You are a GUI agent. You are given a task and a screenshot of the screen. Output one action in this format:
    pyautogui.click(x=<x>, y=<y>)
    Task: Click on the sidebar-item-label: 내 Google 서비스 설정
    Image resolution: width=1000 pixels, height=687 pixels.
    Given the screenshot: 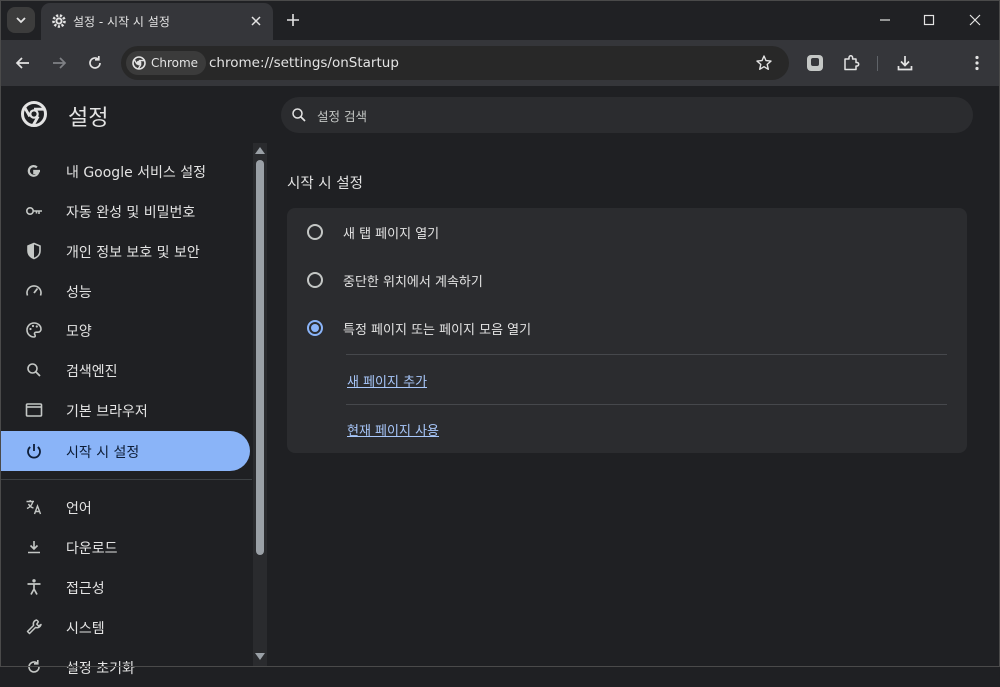 What is the action you would take?
    pyautogui.click(x=136, y=173)
    